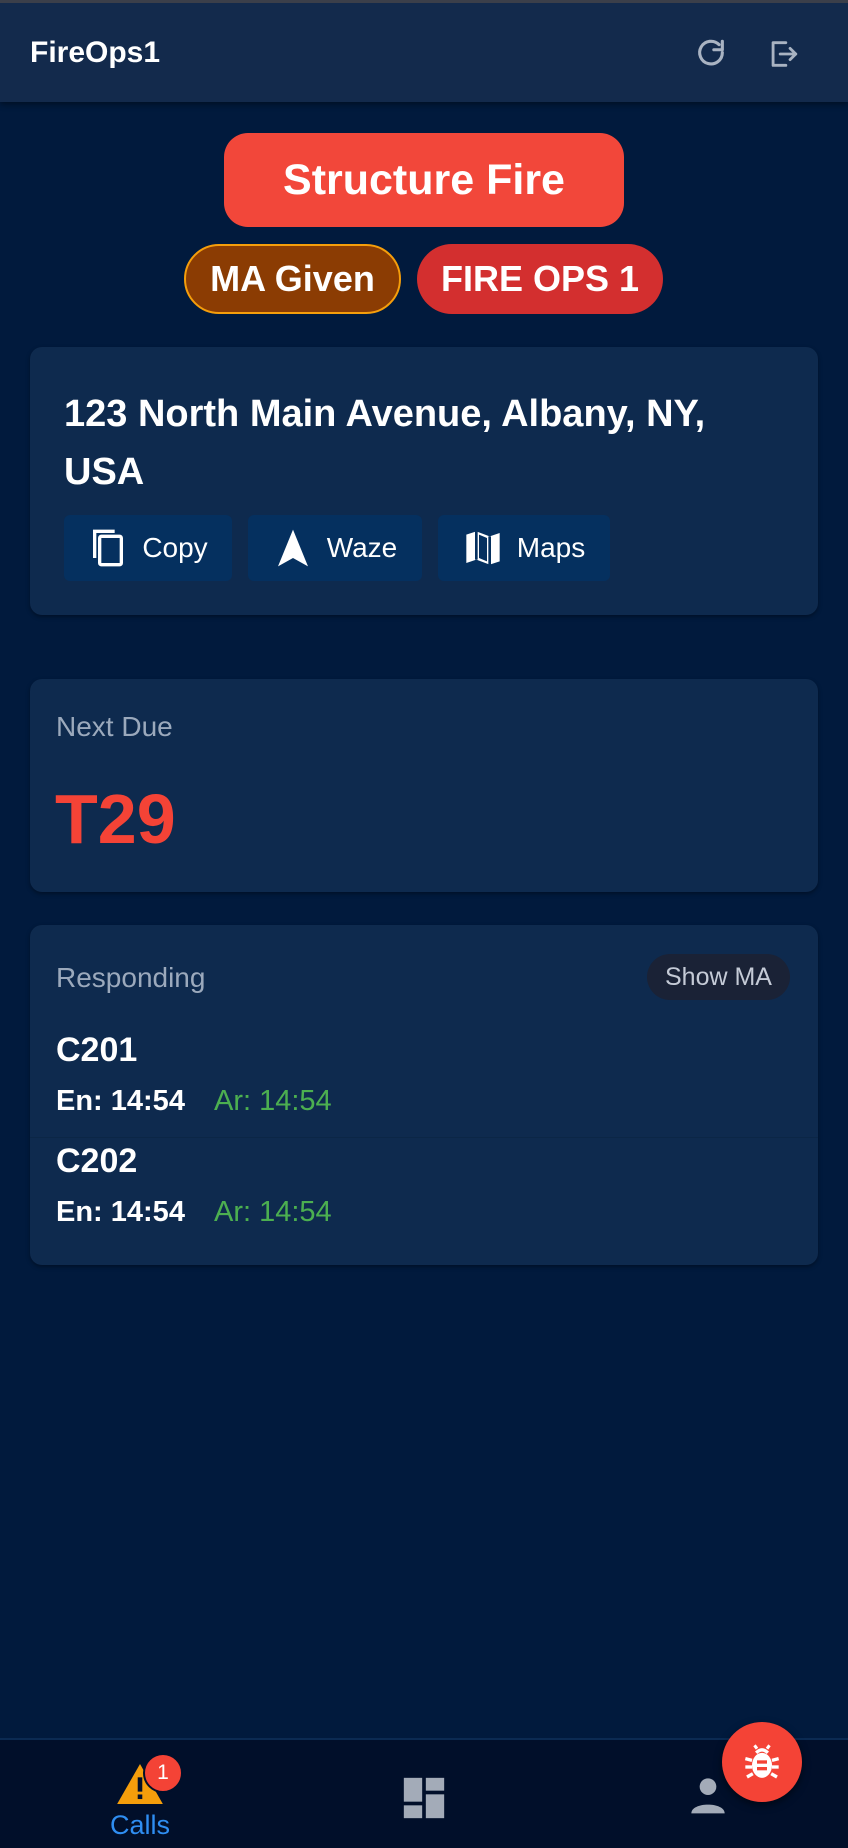 This screenshot has width=848, height=1848. Describe the element at coordinates (115, 819) in the screenshot. I see `next-due-unit: T29` at that location.